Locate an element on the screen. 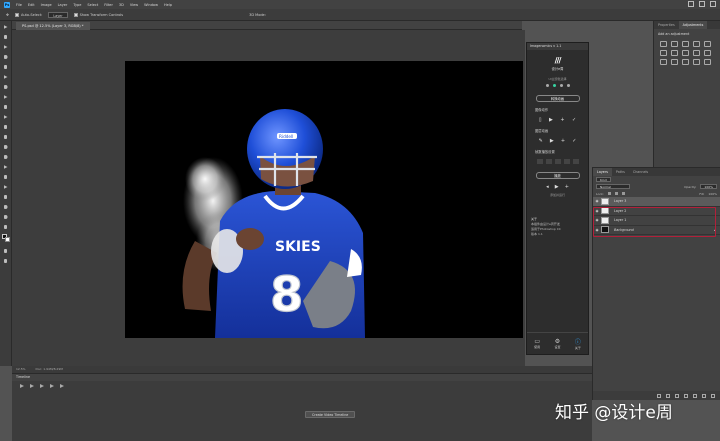  menu-window: Window is located at coordinates (151, 5).